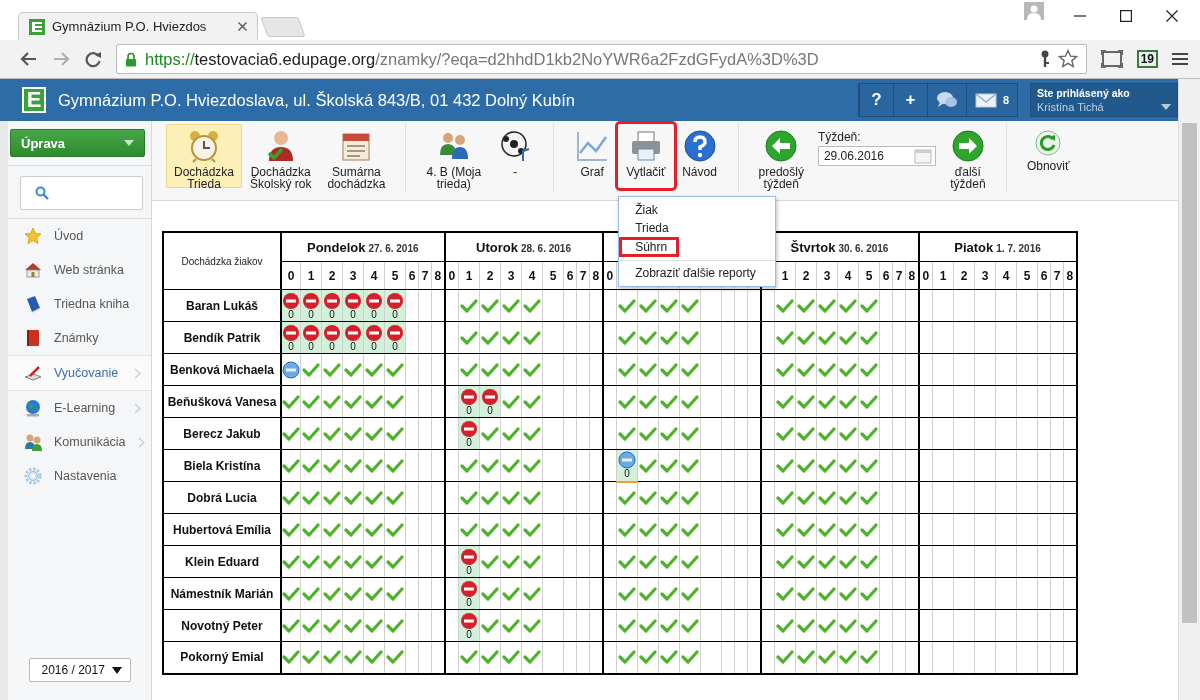  Describe the element at coordinates (909, 100) in the screenshot. I see `header-button: +` at that location.